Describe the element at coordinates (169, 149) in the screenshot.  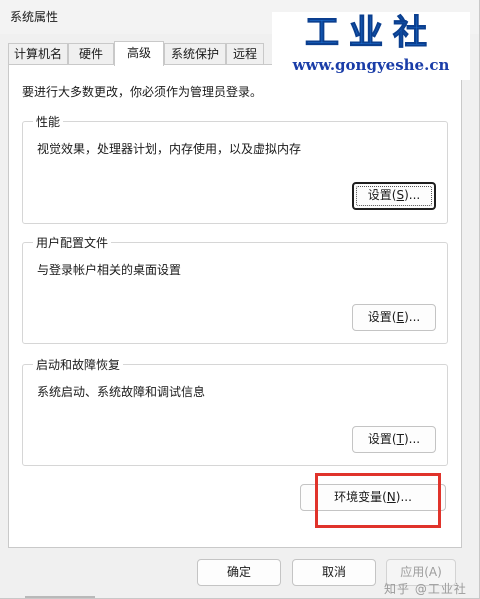
I see `performance-description: 视觉效果，处理器计划，内存使用，以及虚拟内存` at that location.